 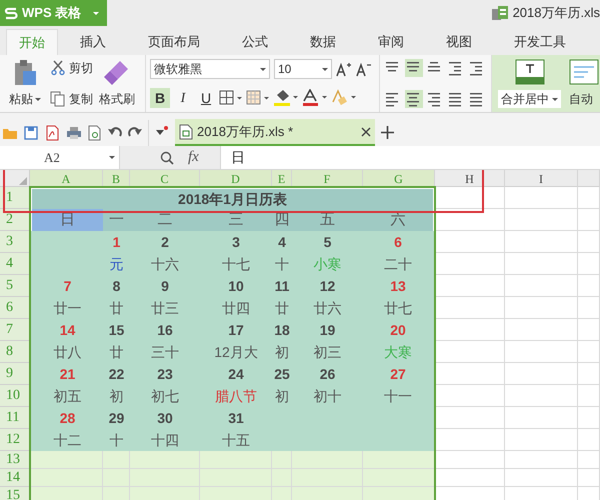 What do you see at coordinates (398, 374) in the screenshot?
I see `date-cell: 27` at bounding box center [398, 374].